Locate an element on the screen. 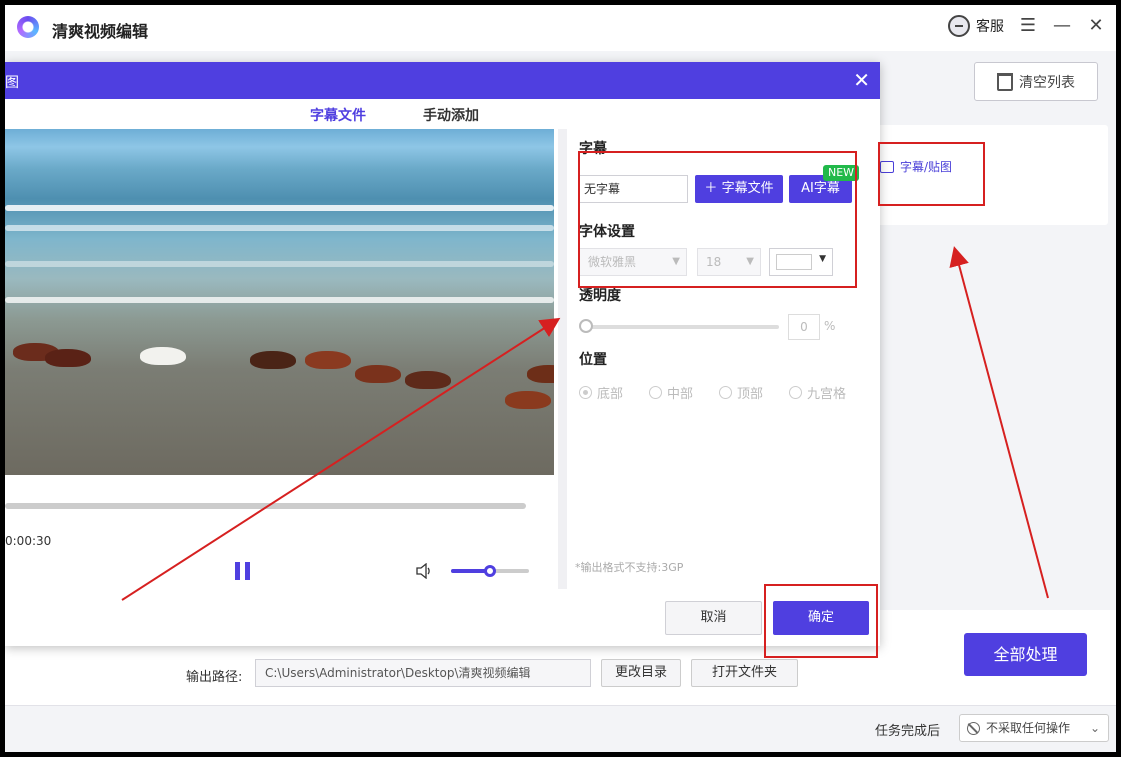 The image size is (1121, 757). output-path-label: 输出路径: is located at coordinates (214, 677).